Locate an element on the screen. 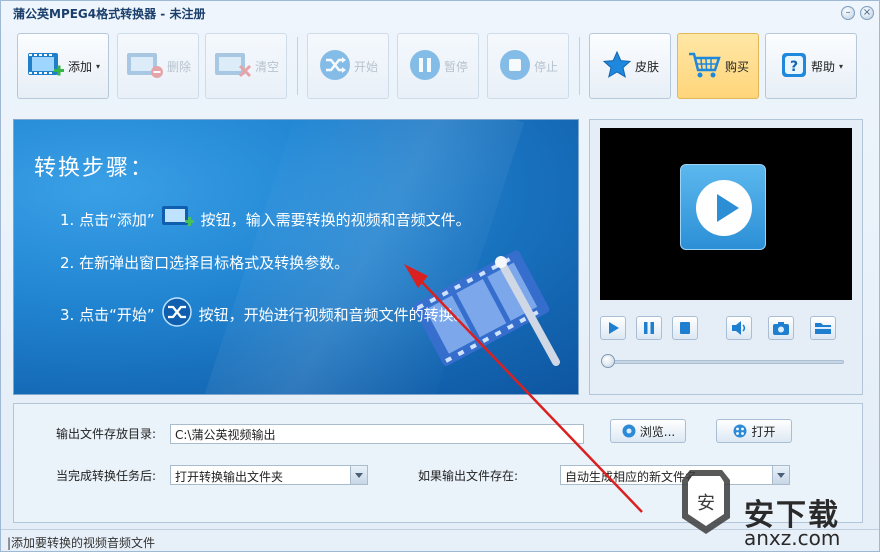 The width and height of the screenshot is (880, 552). open-output-button: 打开 is located at coordinates (754, 431).